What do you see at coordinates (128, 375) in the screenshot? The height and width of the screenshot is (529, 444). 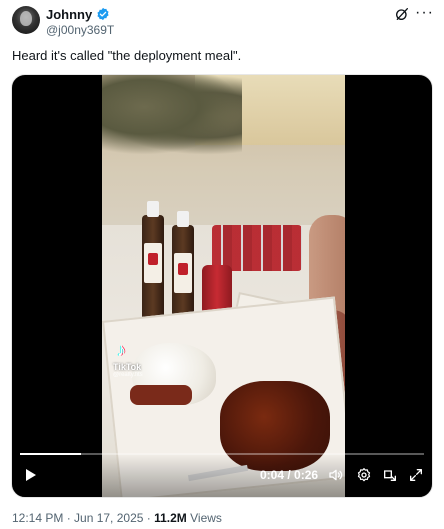 I see `tiktok-username: @realty.fits` at bounding box center [128, 375].